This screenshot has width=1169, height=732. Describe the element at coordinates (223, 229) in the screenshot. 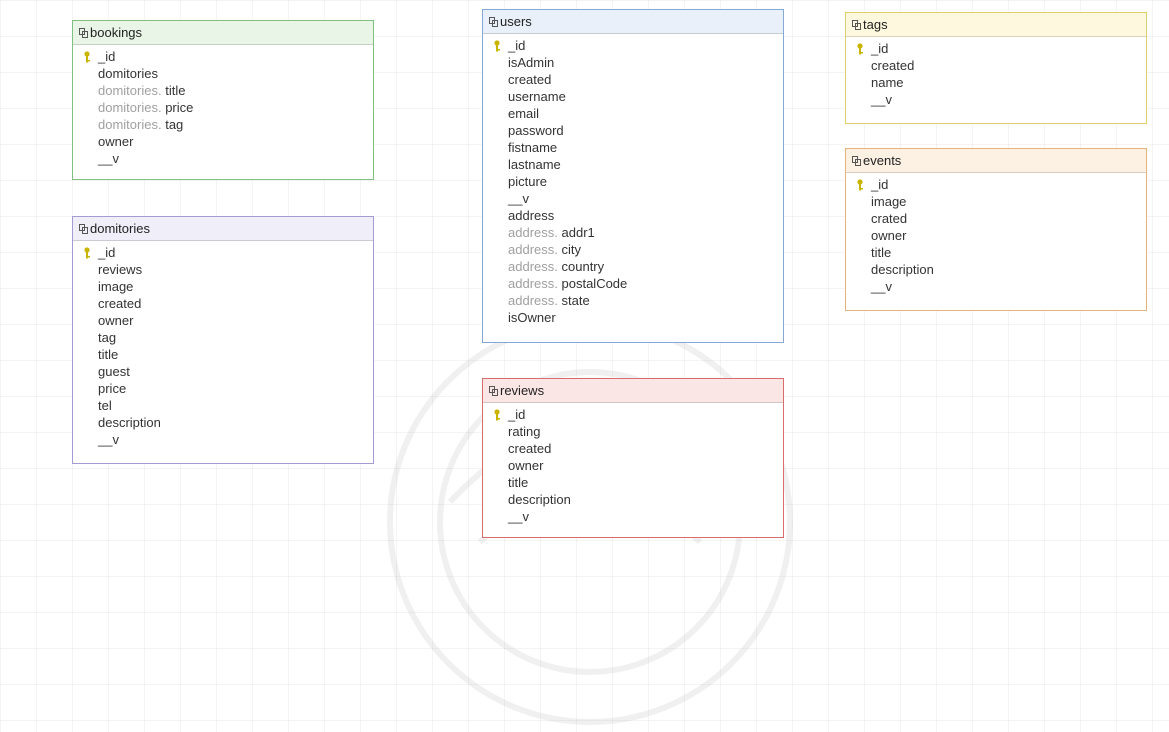

I see `table-header: domitories` at that location.